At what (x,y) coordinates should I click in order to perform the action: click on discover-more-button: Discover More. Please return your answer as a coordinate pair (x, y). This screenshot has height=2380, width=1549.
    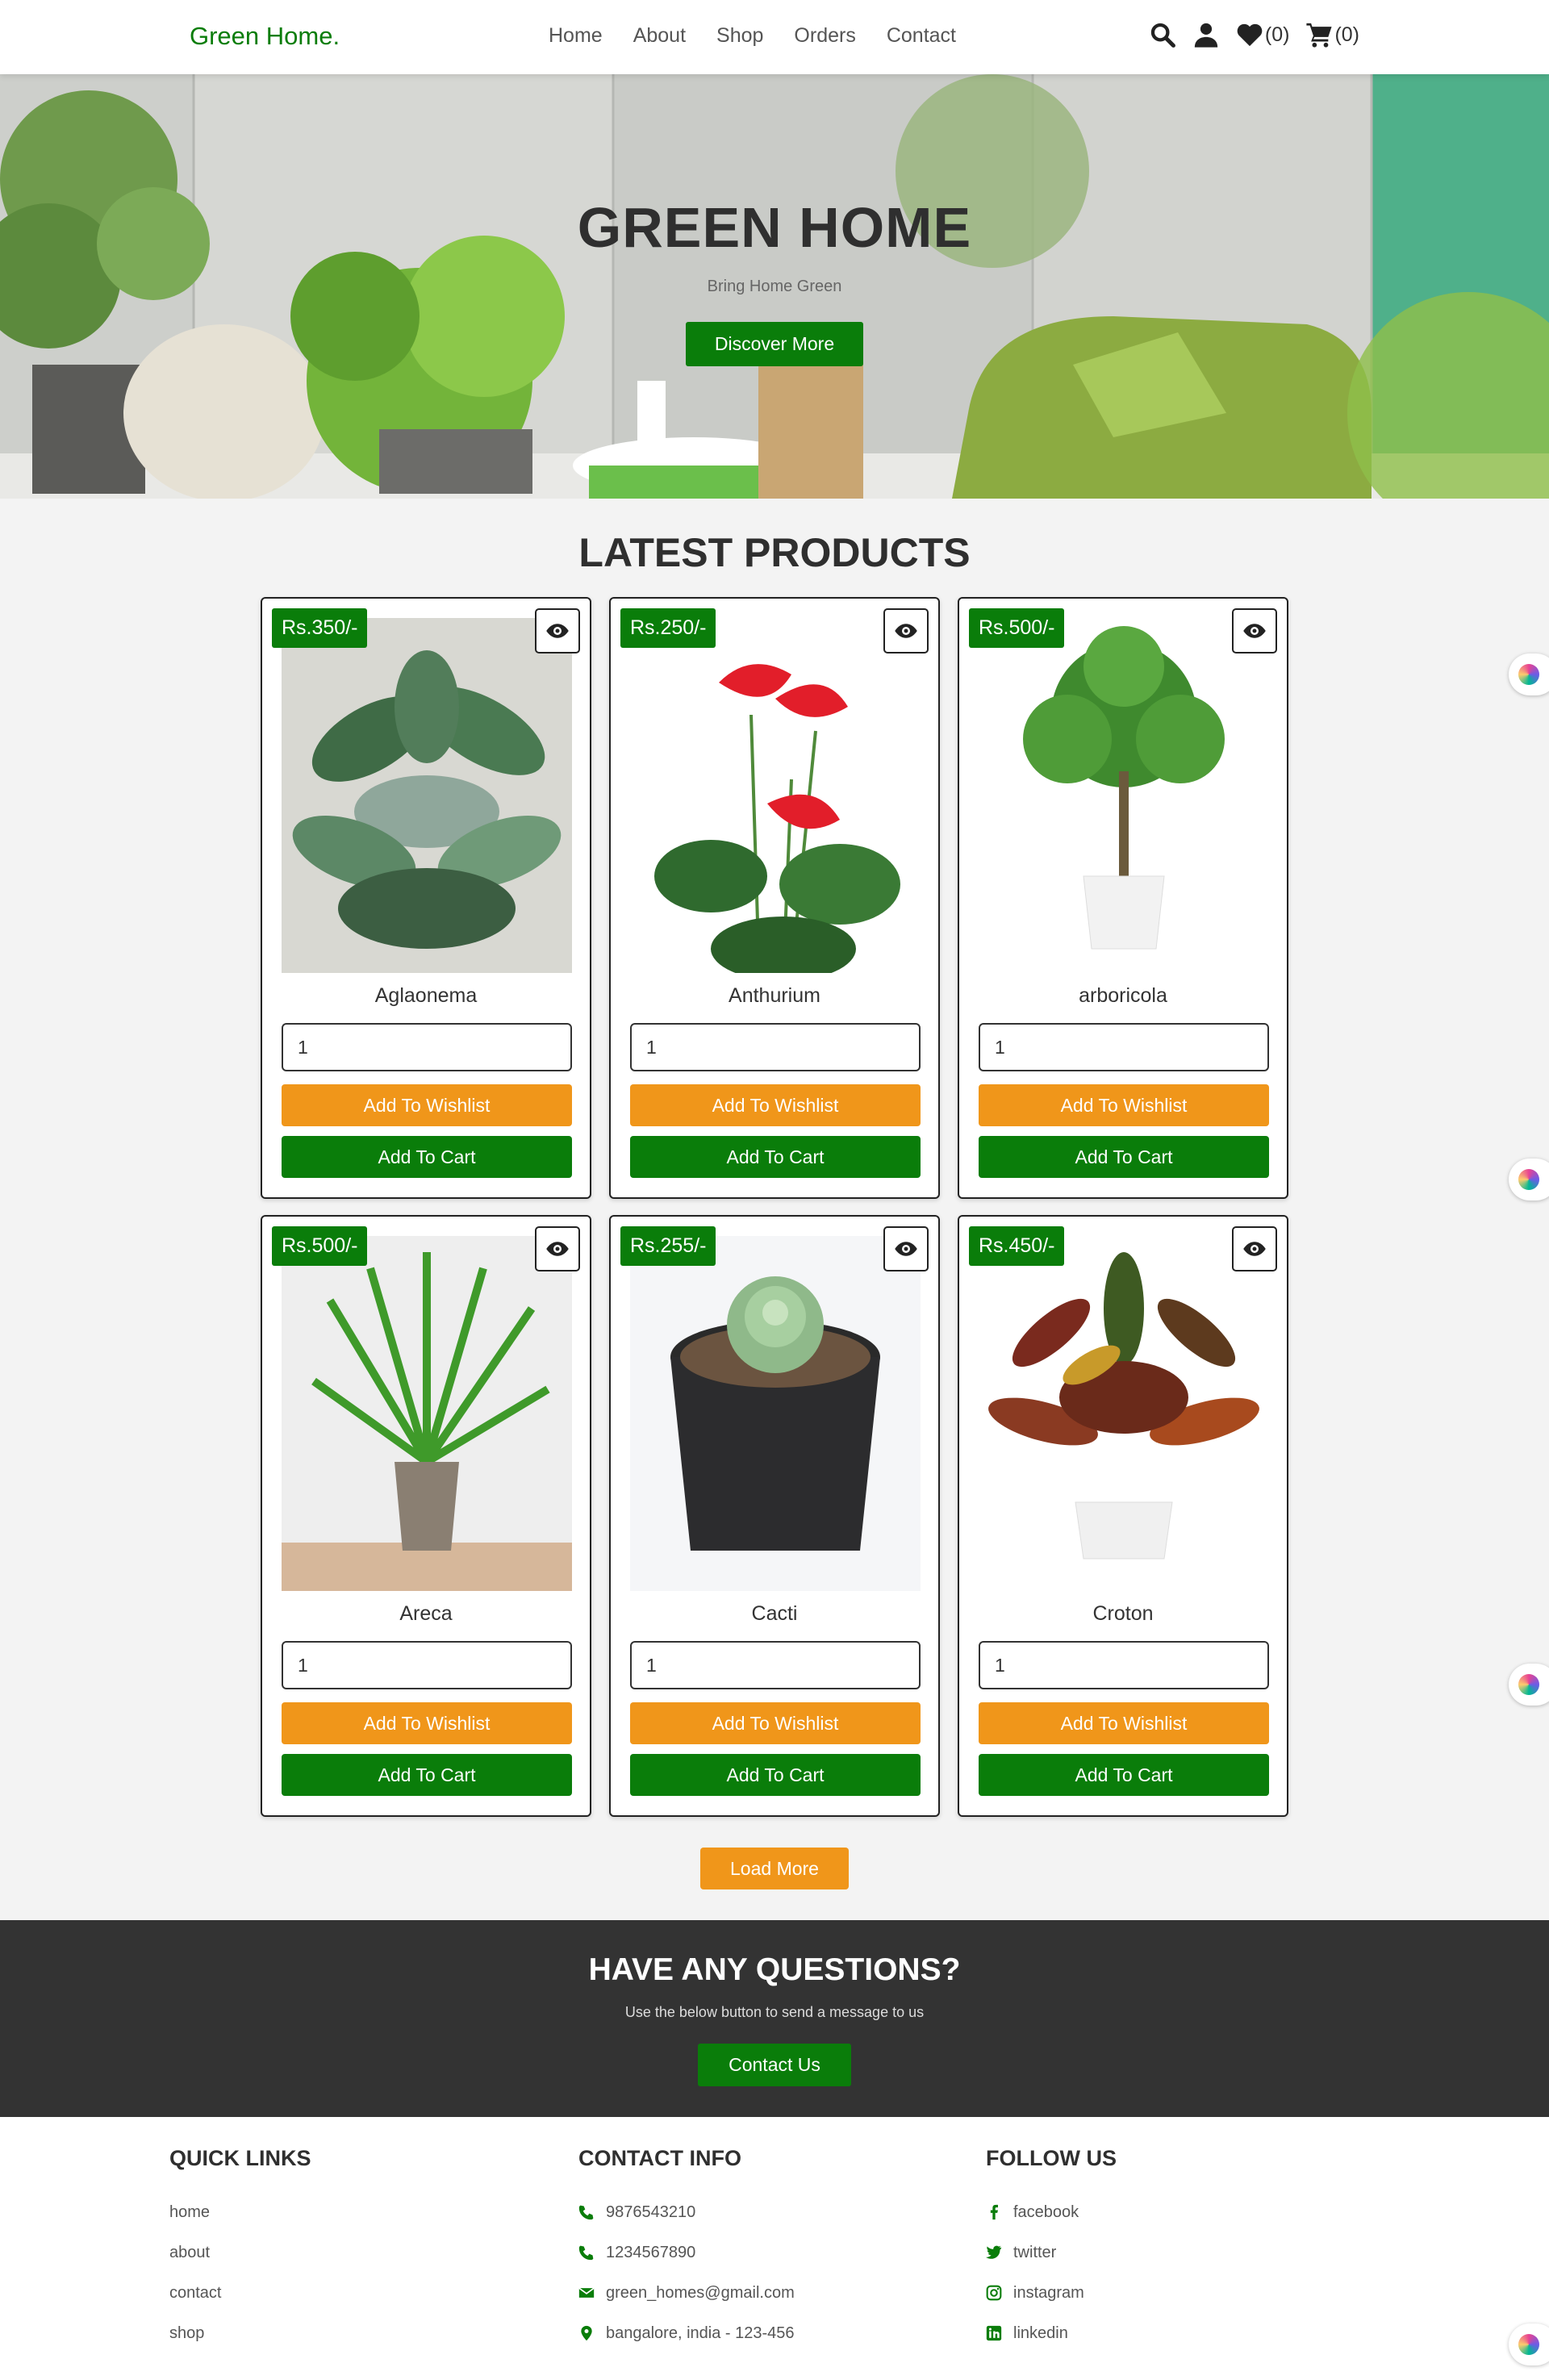
    Looking at the image, I should click on (774, 344).